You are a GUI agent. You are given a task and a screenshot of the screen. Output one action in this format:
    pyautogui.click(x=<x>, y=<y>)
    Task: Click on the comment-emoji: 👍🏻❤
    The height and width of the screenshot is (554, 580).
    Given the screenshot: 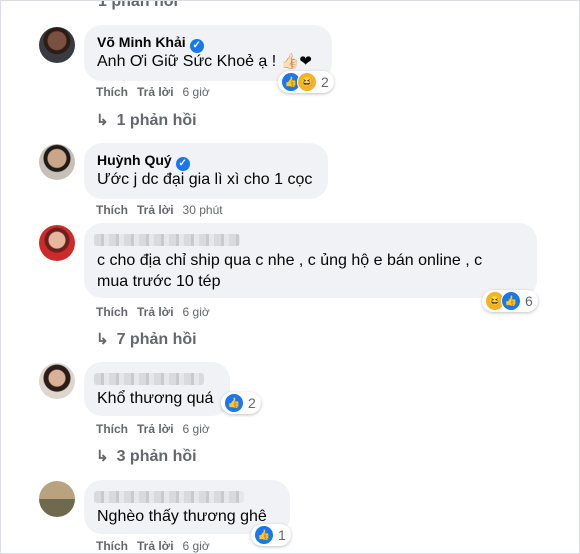 What is the action you would take?
    pyautogui.click(x=296, y=61)
    